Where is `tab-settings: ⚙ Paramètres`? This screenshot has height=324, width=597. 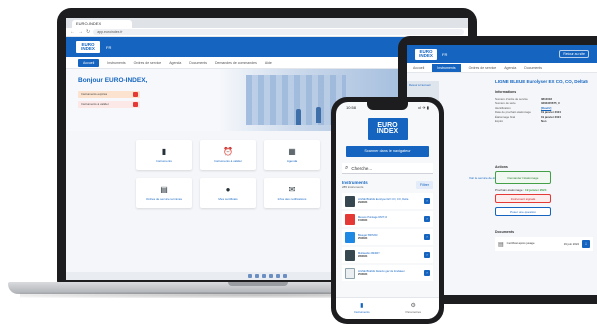
tab-settings: ⚙ Paramètres is located at coordinates (414, 308).